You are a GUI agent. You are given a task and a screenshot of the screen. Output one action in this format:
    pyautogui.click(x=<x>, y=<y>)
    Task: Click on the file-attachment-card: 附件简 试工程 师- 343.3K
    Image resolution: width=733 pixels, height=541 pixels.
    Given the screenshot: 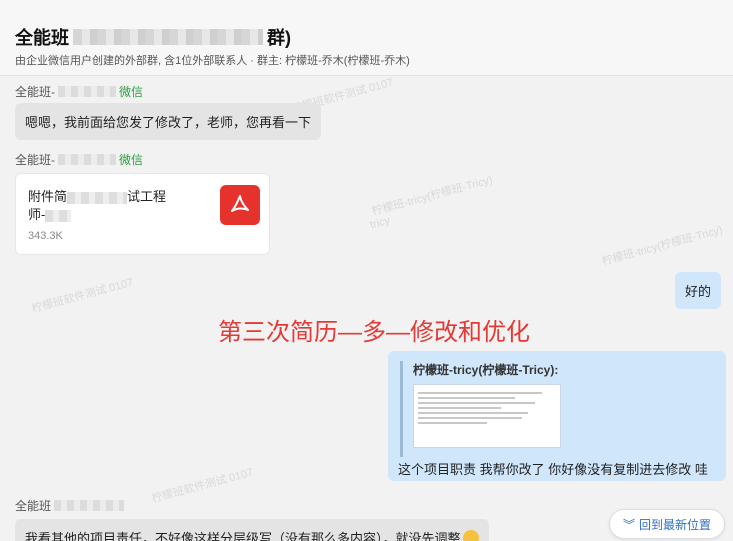 What is the action you would take?
    pyautogui.click(x=142, y=214)
    